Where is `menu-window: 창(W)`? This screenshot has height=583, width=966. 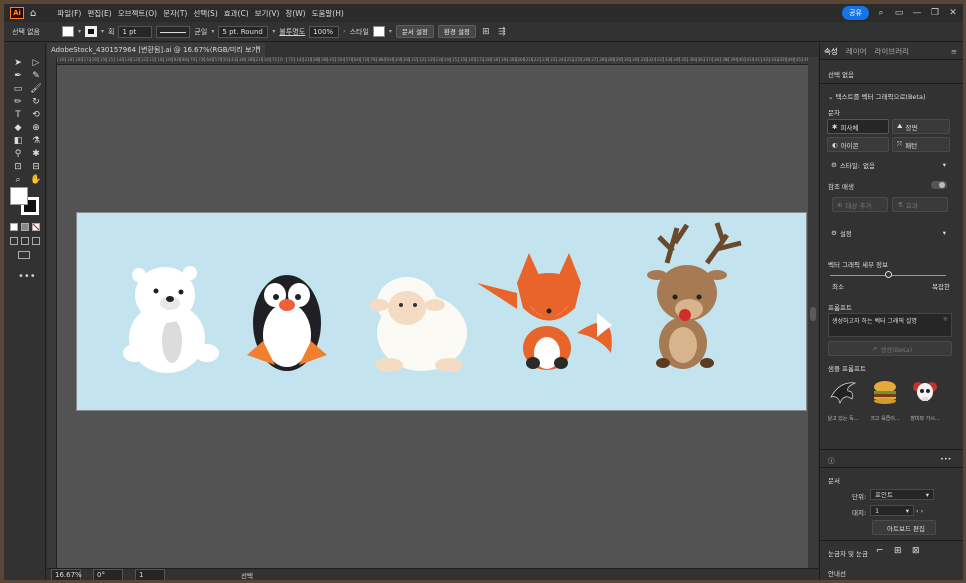 menu-window: 창(W) is located at coordinates (295, 13).